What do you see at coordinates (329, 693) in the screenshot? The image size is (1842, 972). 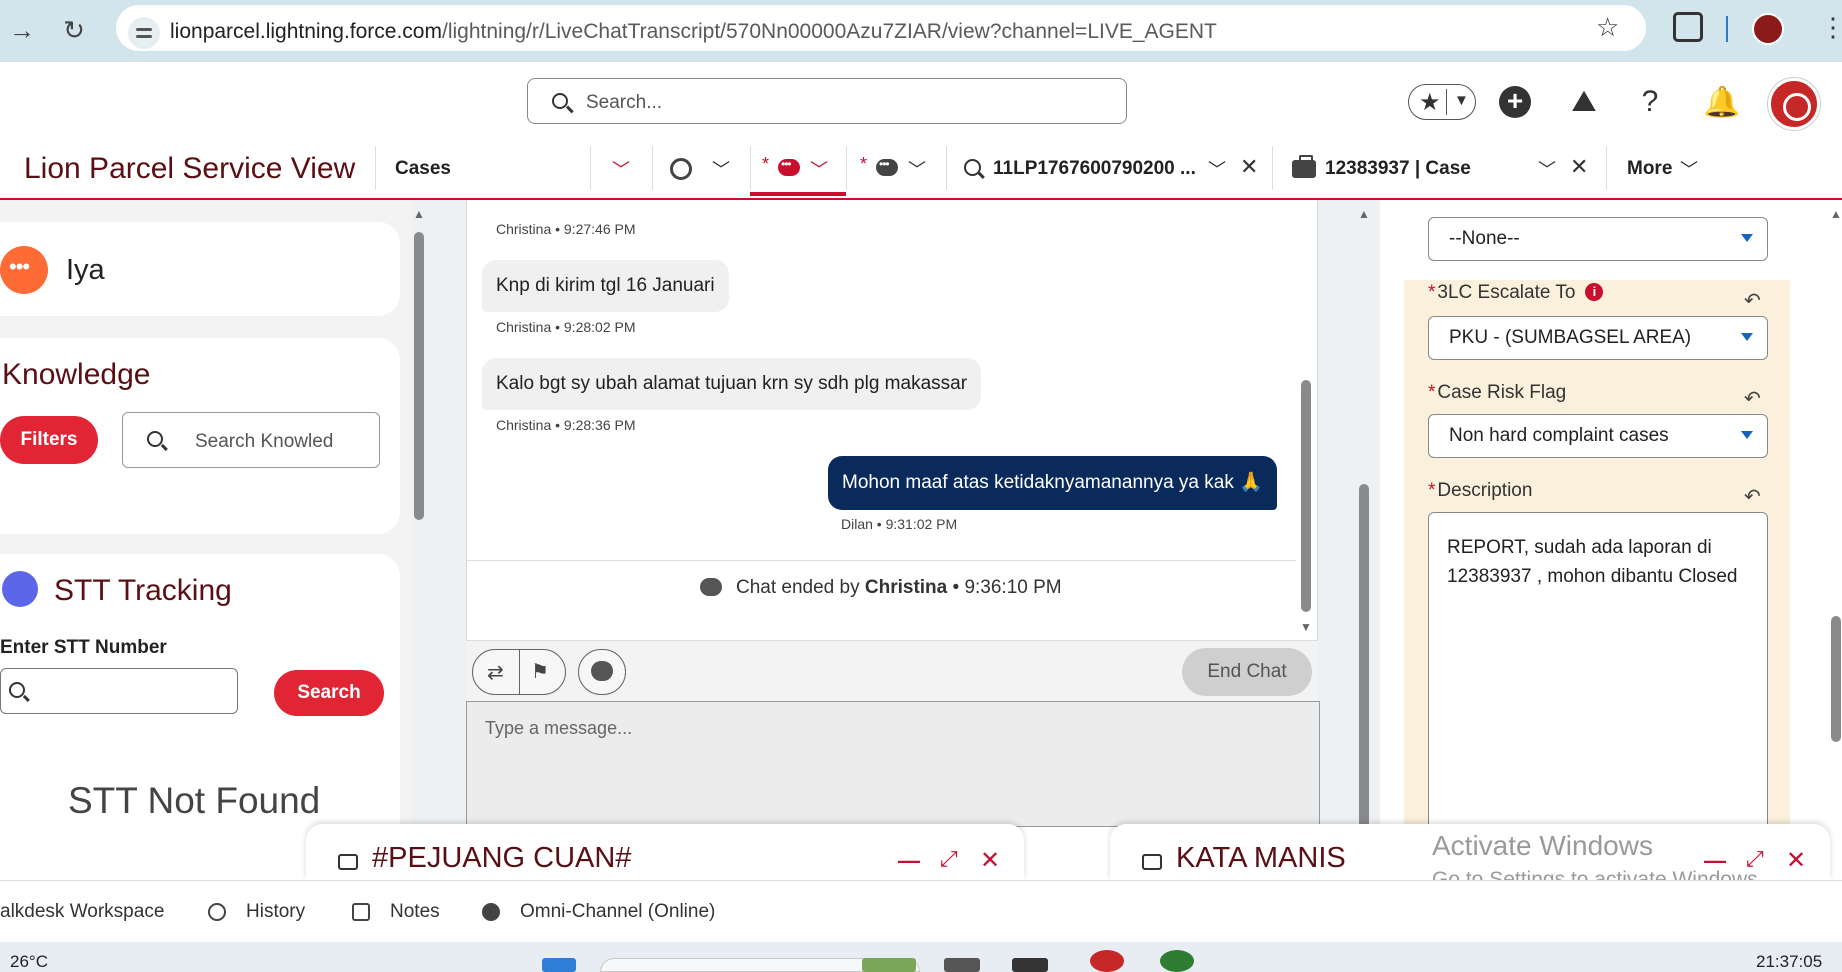 I see `stt-search-button: Search` at bounding box center [329, 693].